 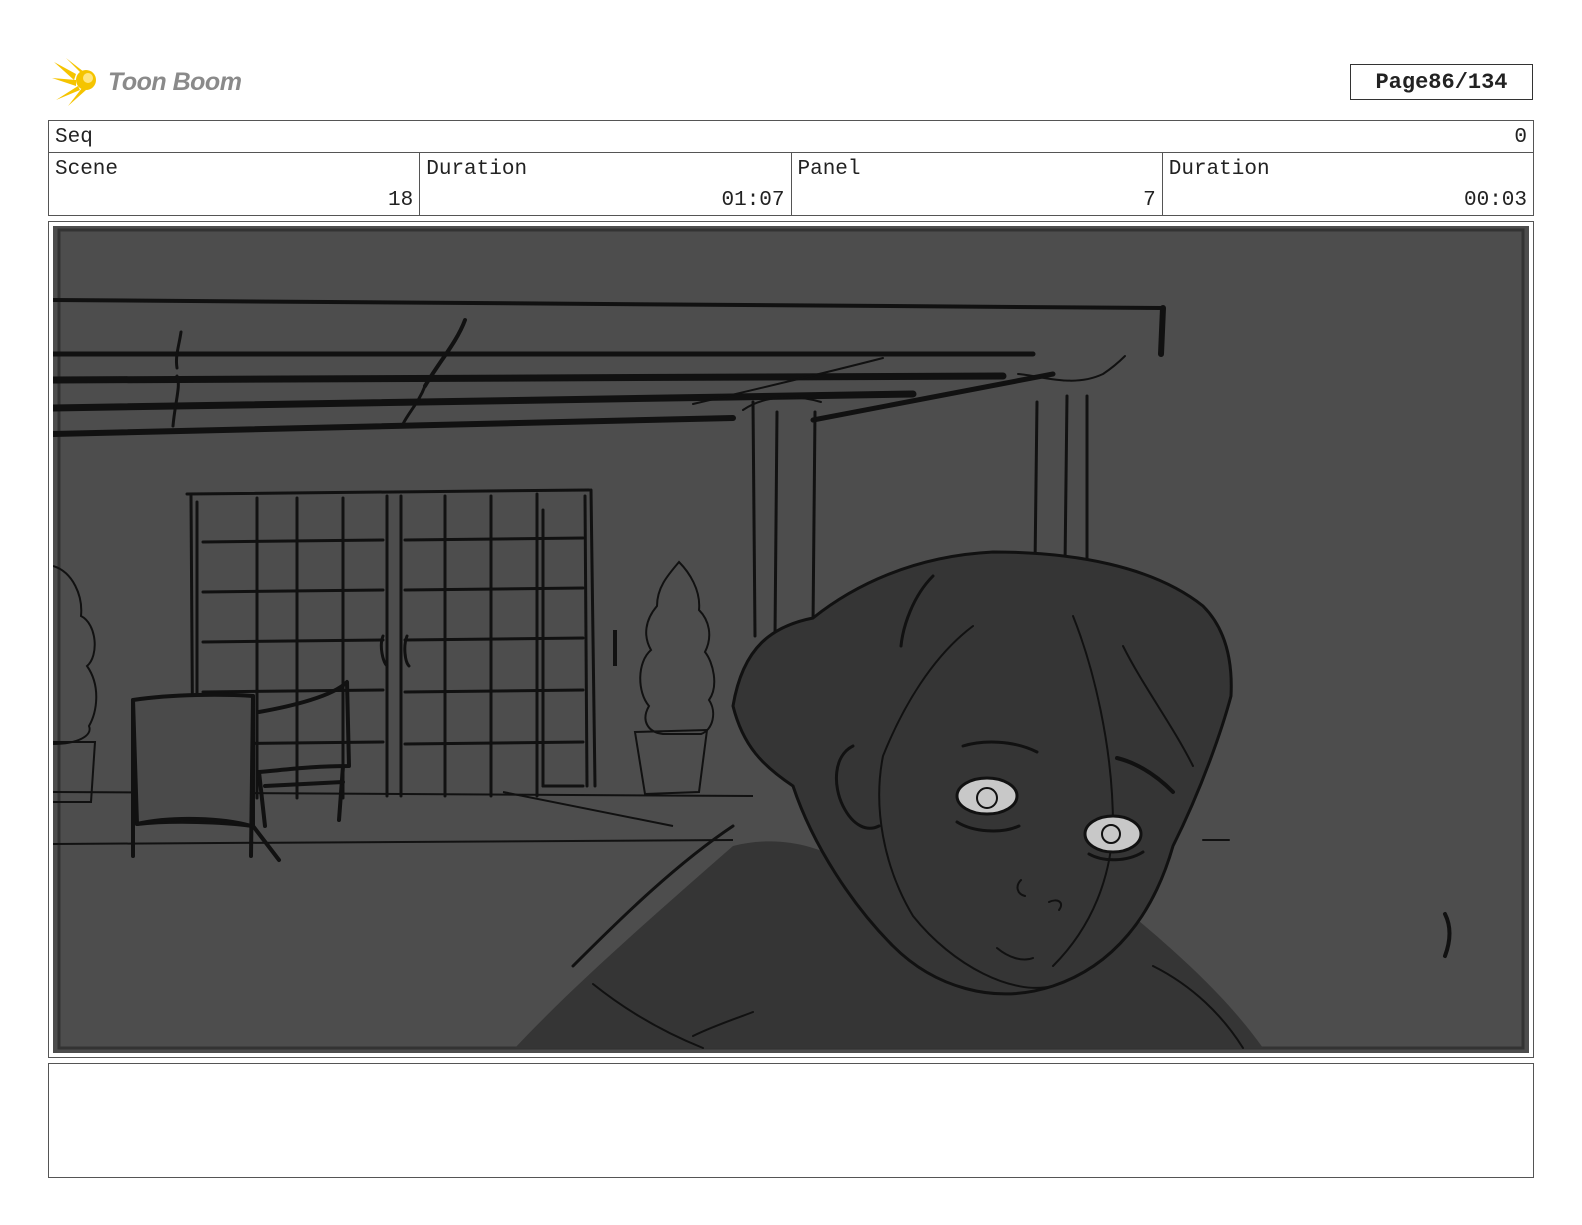 What do you see at coordinates (1468, 82) in the screenshot?
I see `page-number: 86/134` at bounding box center [1468, 82].